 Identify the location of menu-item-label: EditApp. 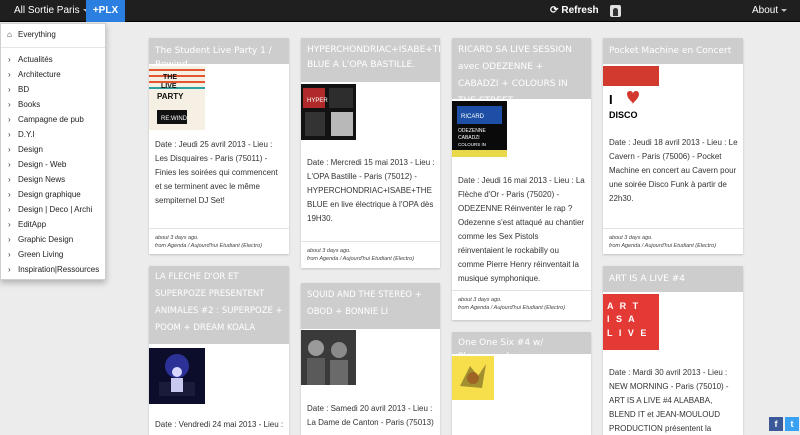
(32, 224).